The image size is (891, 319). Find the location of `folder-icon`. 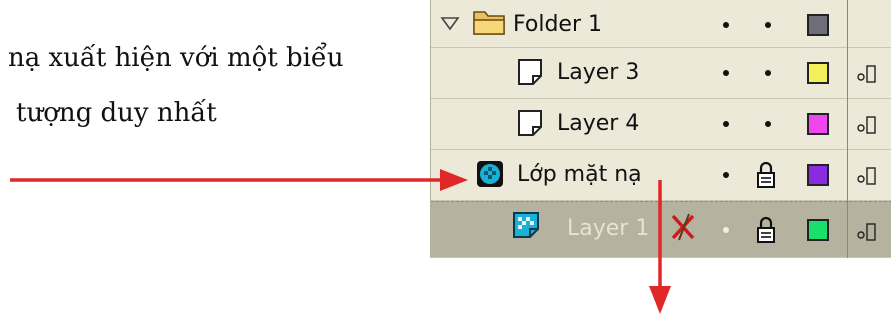

folder-icon is located at coordinates (489, 23).